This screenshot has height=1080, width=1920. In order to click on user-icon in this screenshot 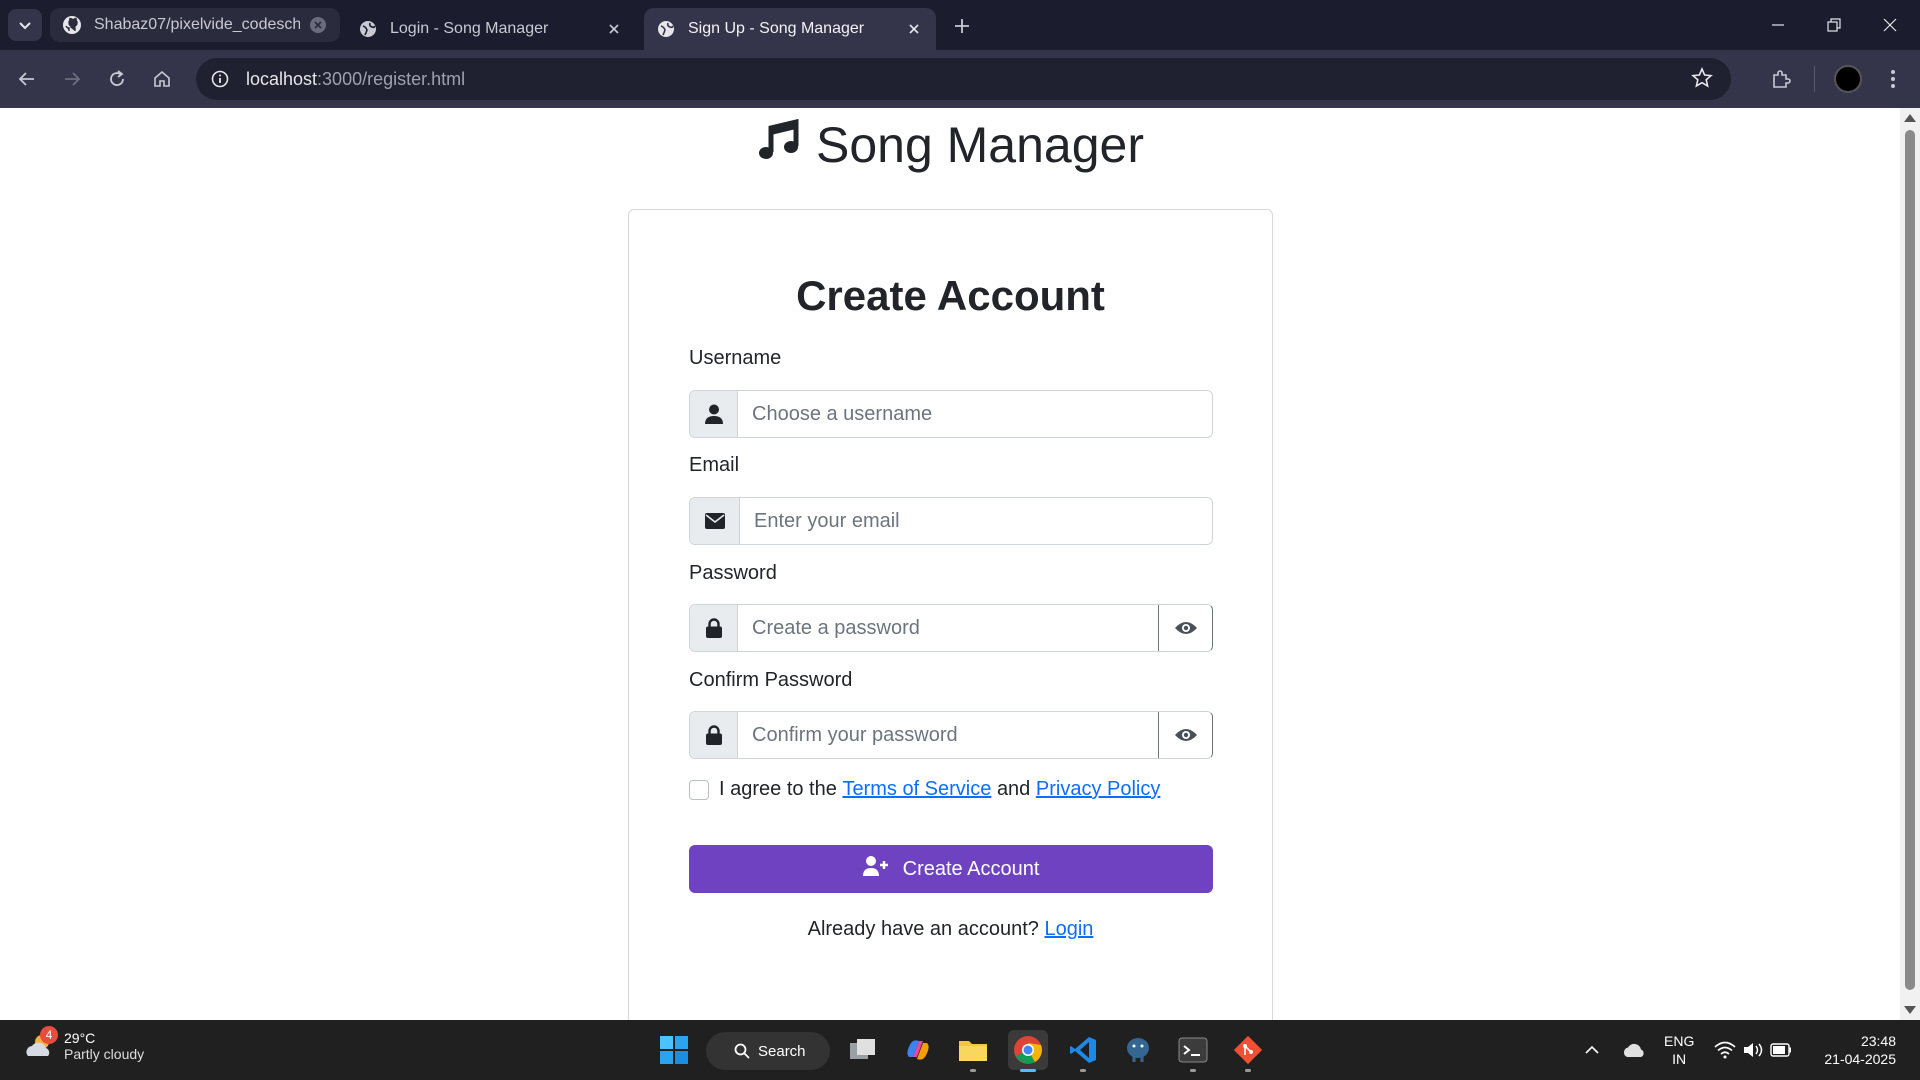, I will do `click(714, 414)`.